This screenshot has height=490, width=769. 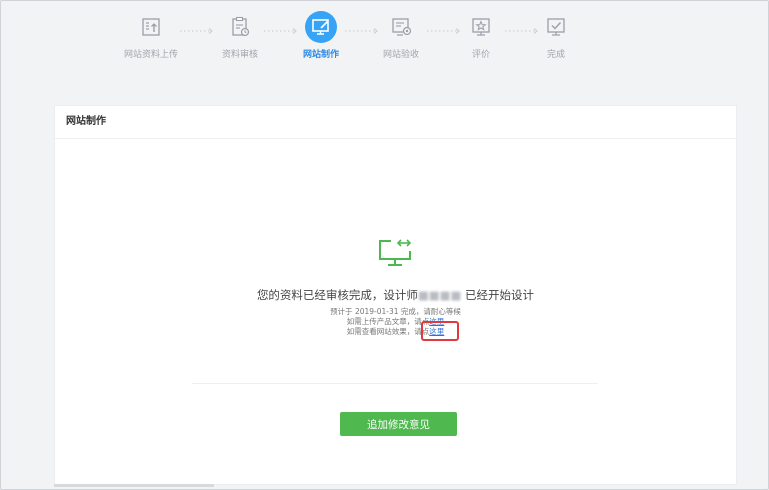 I want to click on add-revision-button: 追加修改意见, so click(x=398, y=424).